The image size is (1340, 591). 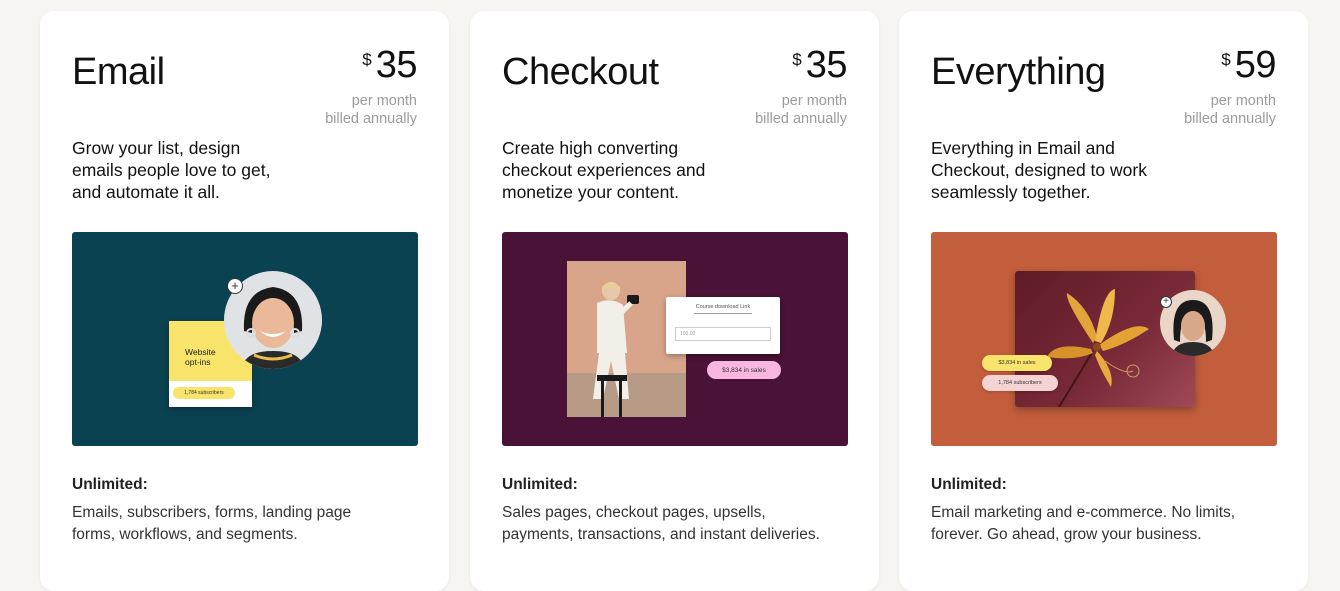 I want to click on description-line: monetize your content., so click(x=591, y=192).